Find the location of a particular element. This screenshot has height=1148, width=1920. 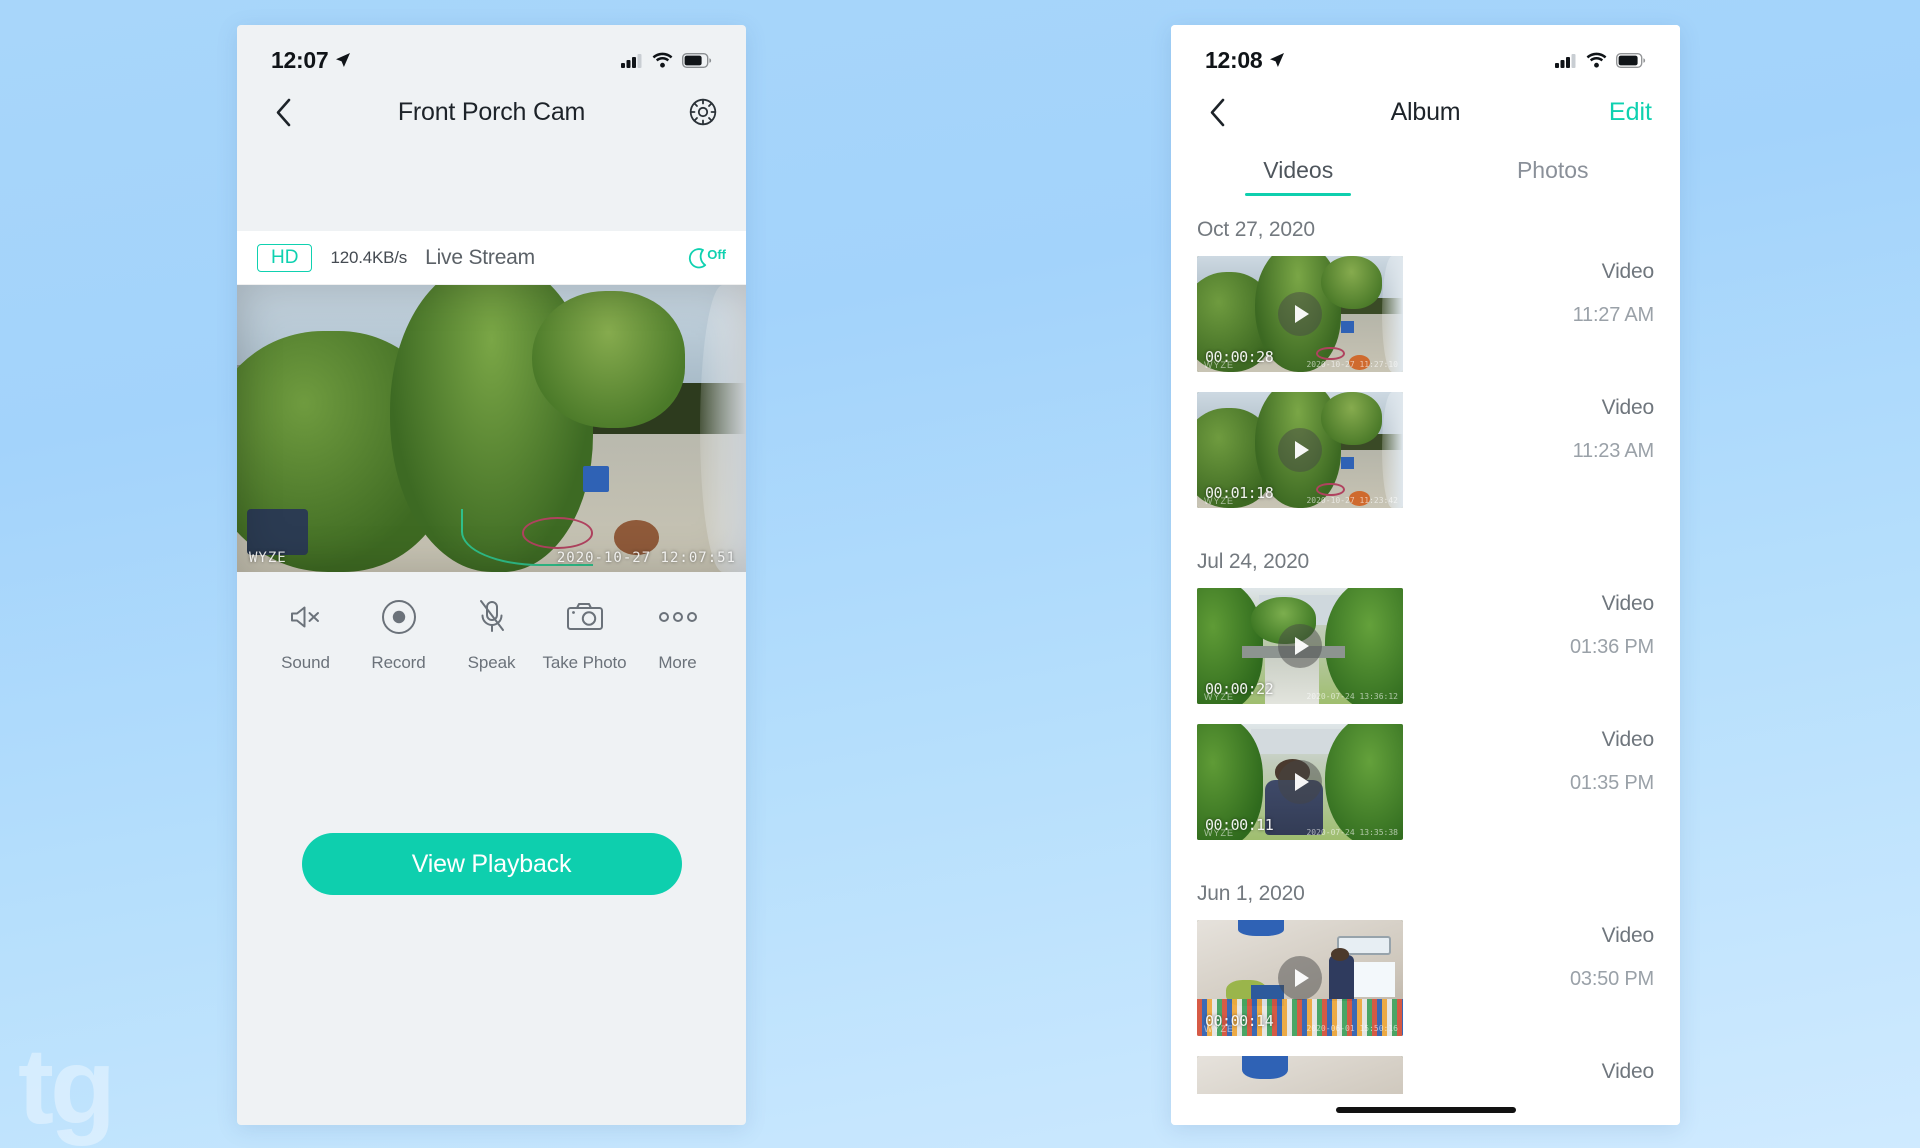

navbar-left: Front Porch Cam is located at coordinates (491, 112).